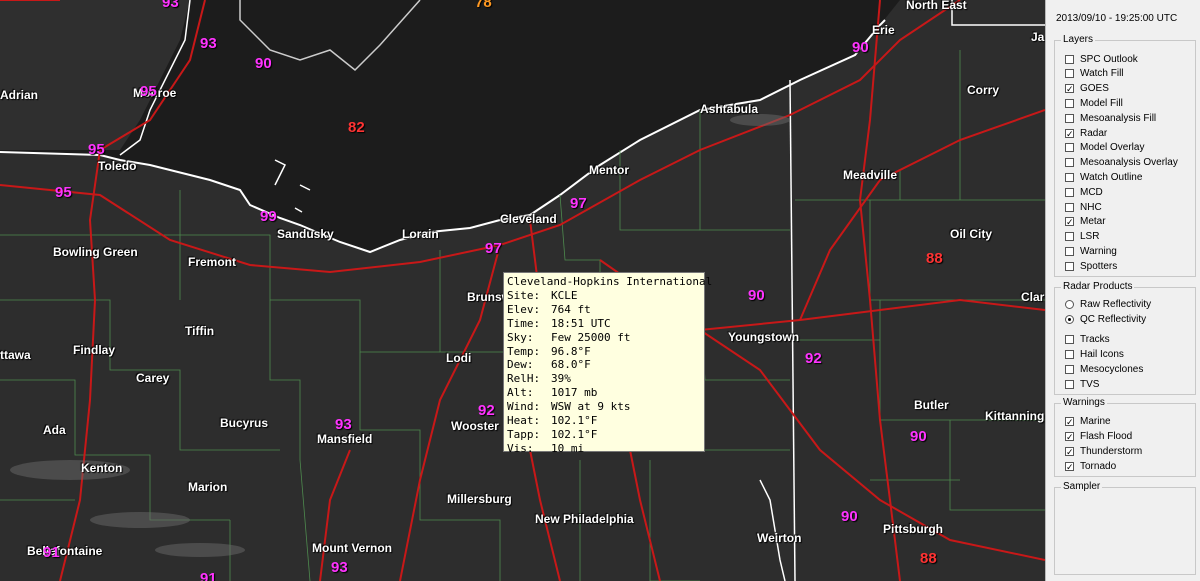 Image resolution: width=1200 pixels, height=581 pixels. I want to click on radio-option: Raw Reflectivity, so click(1108, 304).